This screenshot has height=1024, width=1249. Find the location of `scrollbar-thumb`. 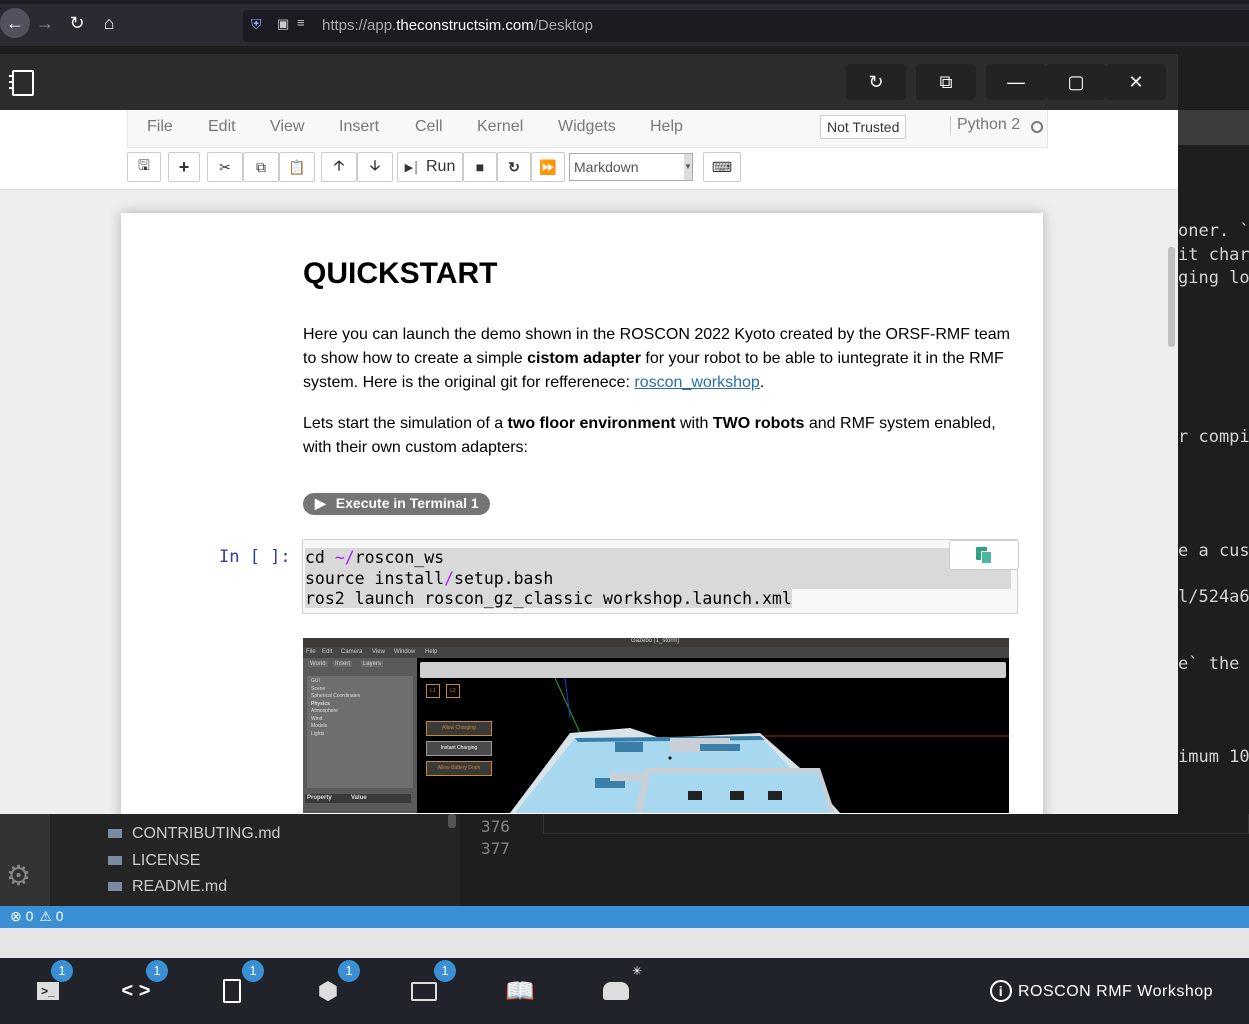

scrollbar-thumb is located at coordinates (1171, 297).